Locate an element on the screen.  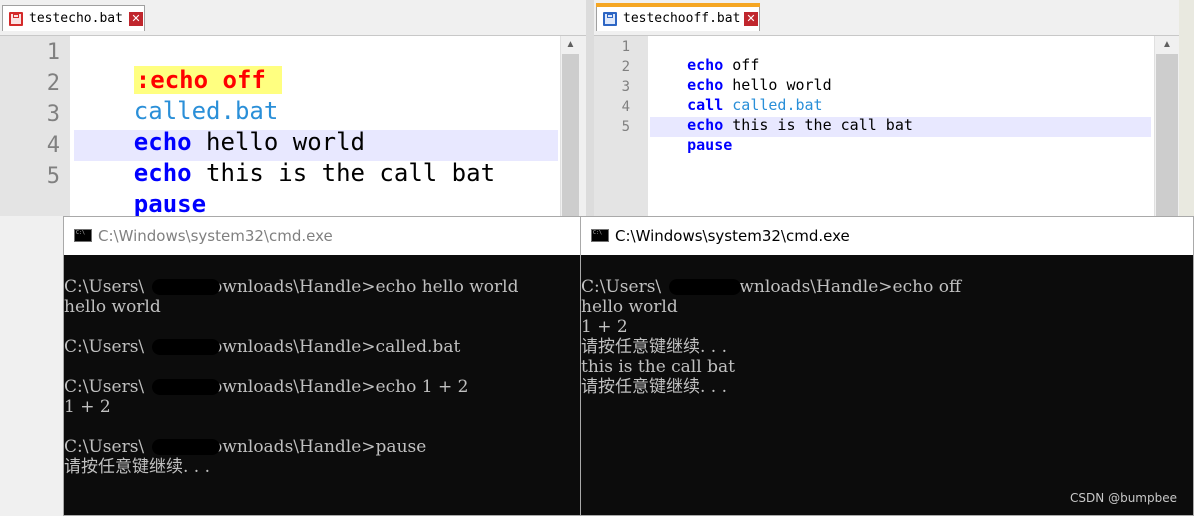
console-line: C:\Users\ \Downloads\Handle>echo 1 + 2 is located at coordinates (266, 387).